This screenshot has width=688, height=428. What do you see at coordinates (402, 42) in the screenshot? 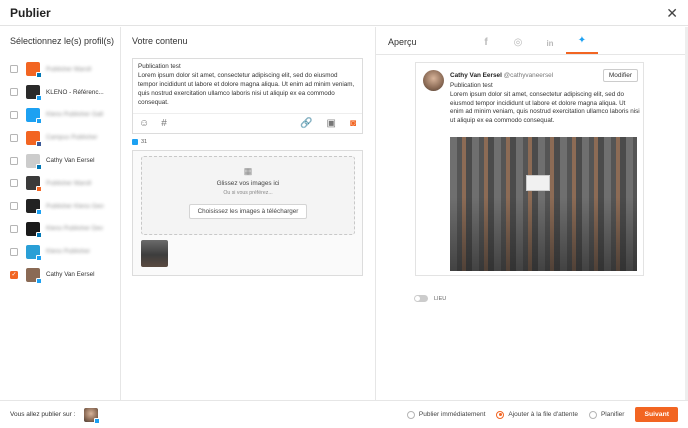
I see `preview-title: Aperçu` at bounding box center [402, 42].